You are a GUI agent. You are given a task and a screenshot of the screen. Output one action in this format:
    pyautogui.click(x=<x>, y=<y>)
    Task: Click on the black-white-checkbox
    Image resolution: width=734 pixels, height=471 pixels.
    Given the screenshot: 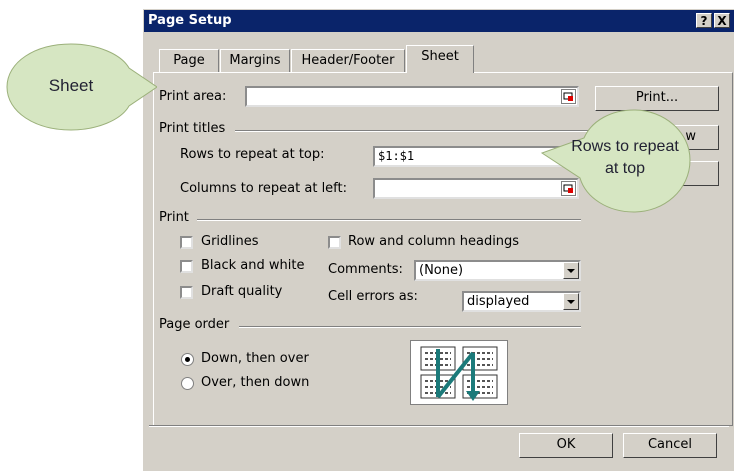 What is the action you would take?
    pyautogui.click(x=186, y=266)
    